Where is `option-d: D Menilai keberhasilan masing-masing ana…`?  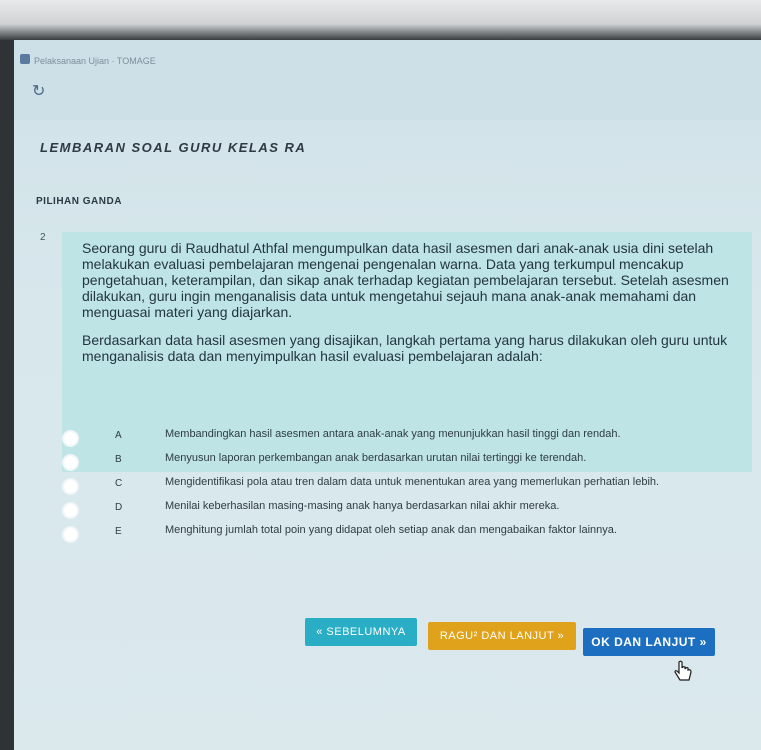
option-d: D Menilai keberhasilan masing-masing ana… is located at coordinates (394, 512).